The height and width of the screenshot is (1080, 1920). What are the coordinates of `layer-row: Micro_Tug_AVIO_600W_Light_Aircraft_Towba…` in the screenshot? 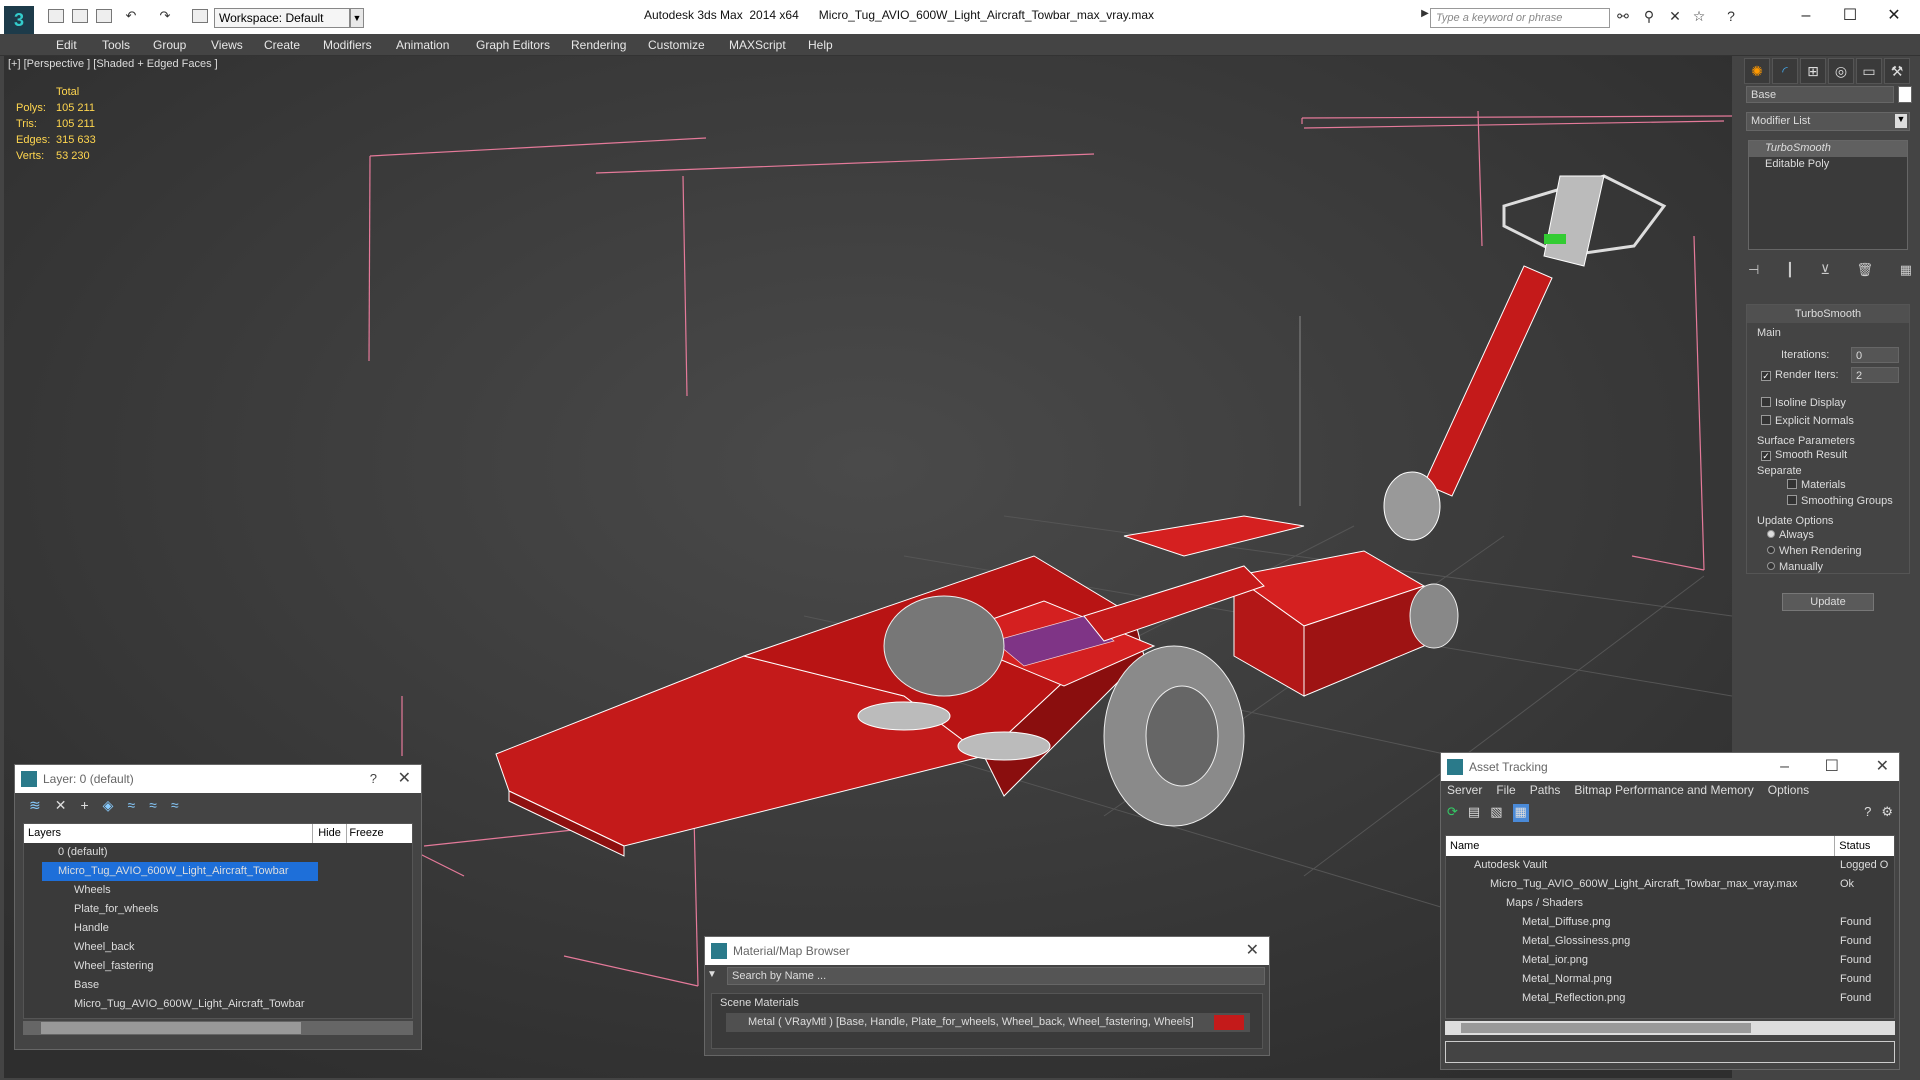 It's located at (218, 1004).